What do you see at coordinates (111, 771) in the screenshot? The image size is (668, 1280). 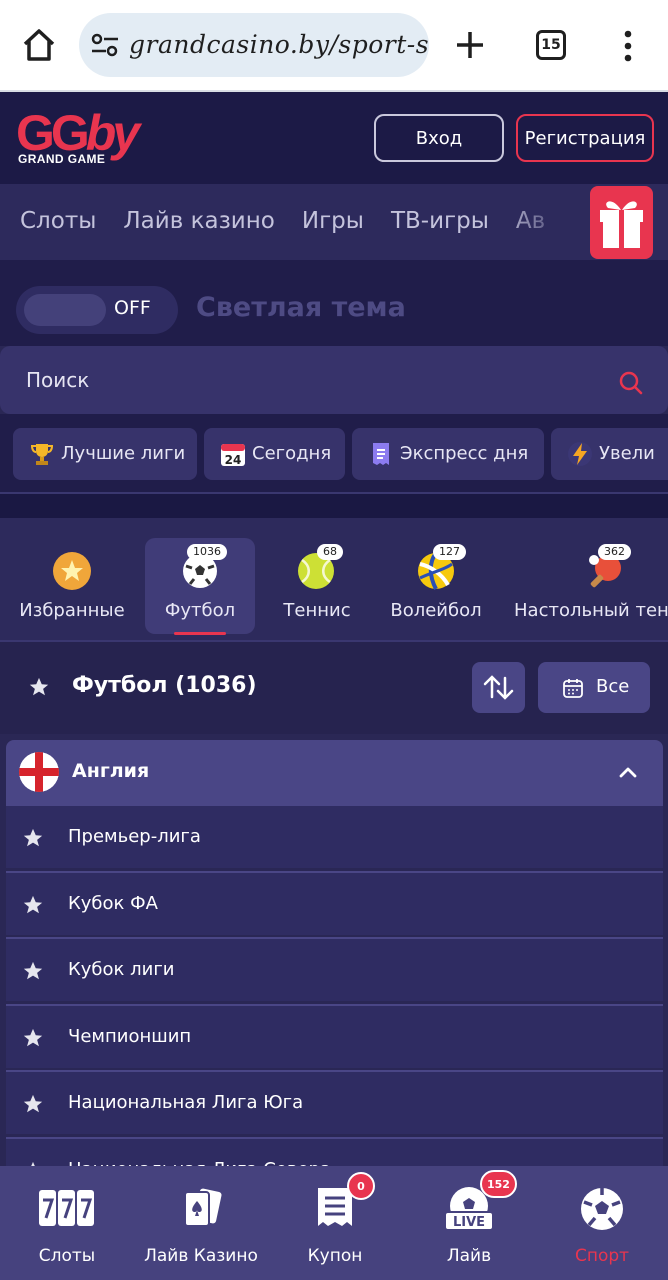 I see `country-name: Англия` at bounding box center [111, 771].